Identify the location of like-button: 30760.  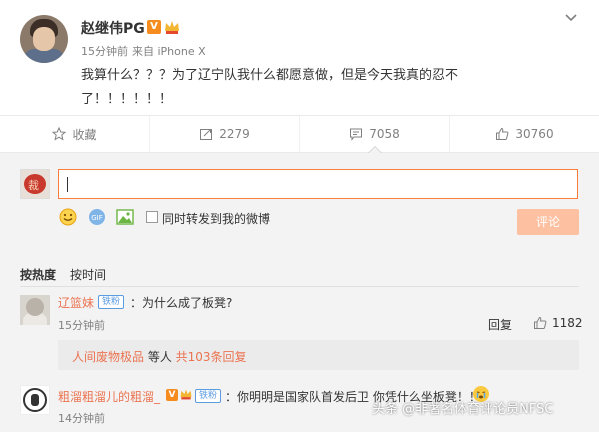
(524, 134).